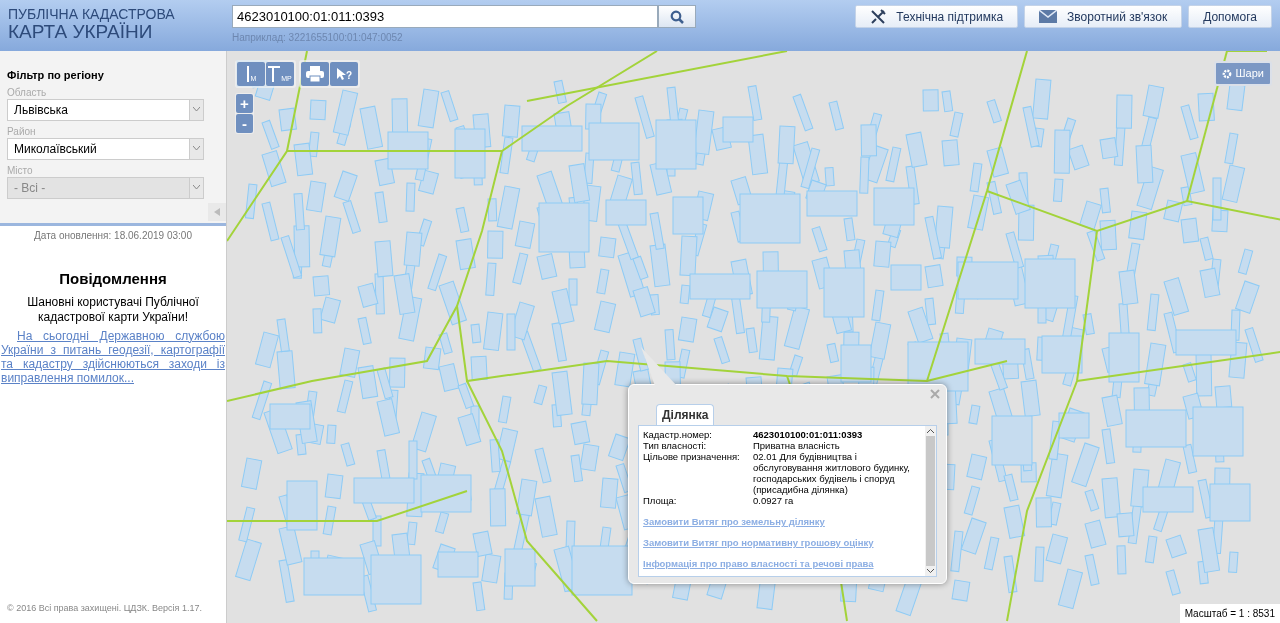 Image resolution: width=1280 pixels, height=623 pixels. Describe the element at coordinates (113, 236) in the screenshot. I see `update-date: Дата оновлення: 18.06.2019 03:00` at that location.